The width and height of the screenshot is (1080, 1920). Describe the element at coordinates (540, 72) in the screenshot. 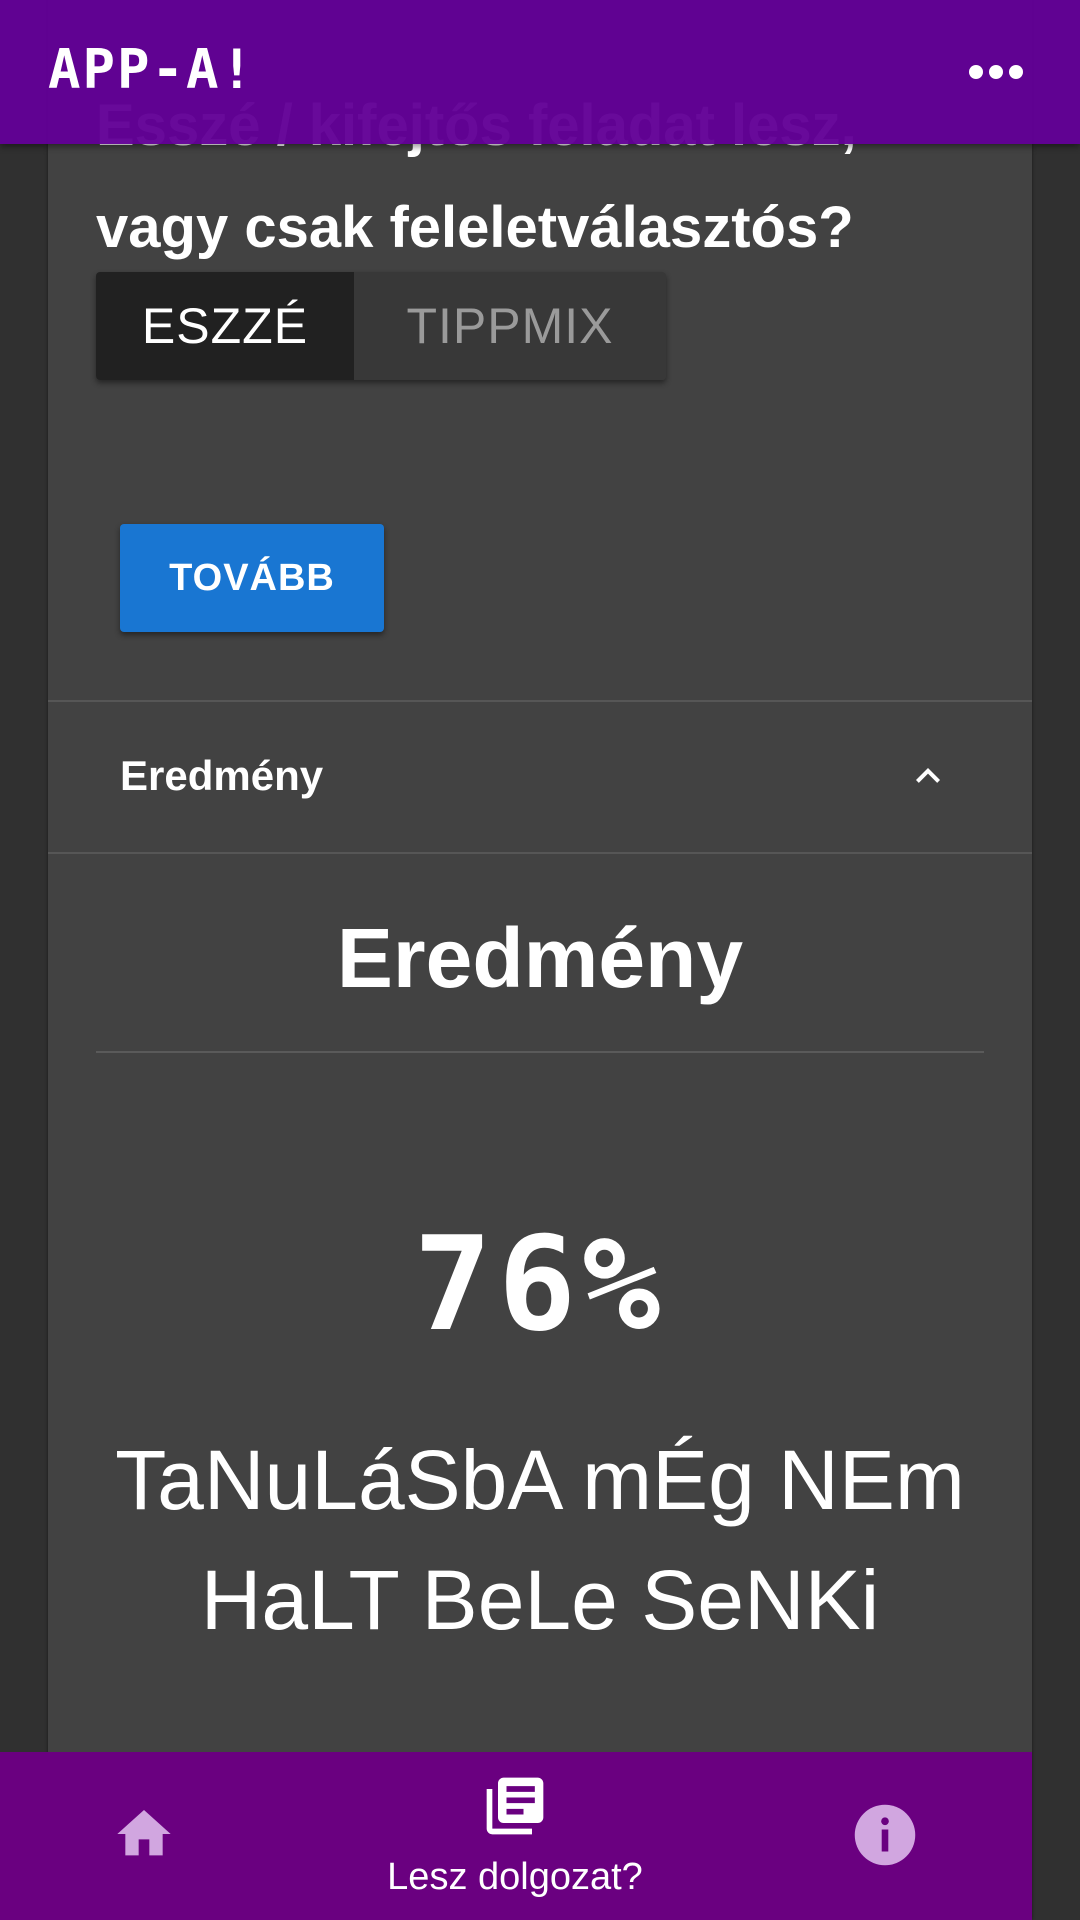

I see `app-bar: APP-A!` at that location.